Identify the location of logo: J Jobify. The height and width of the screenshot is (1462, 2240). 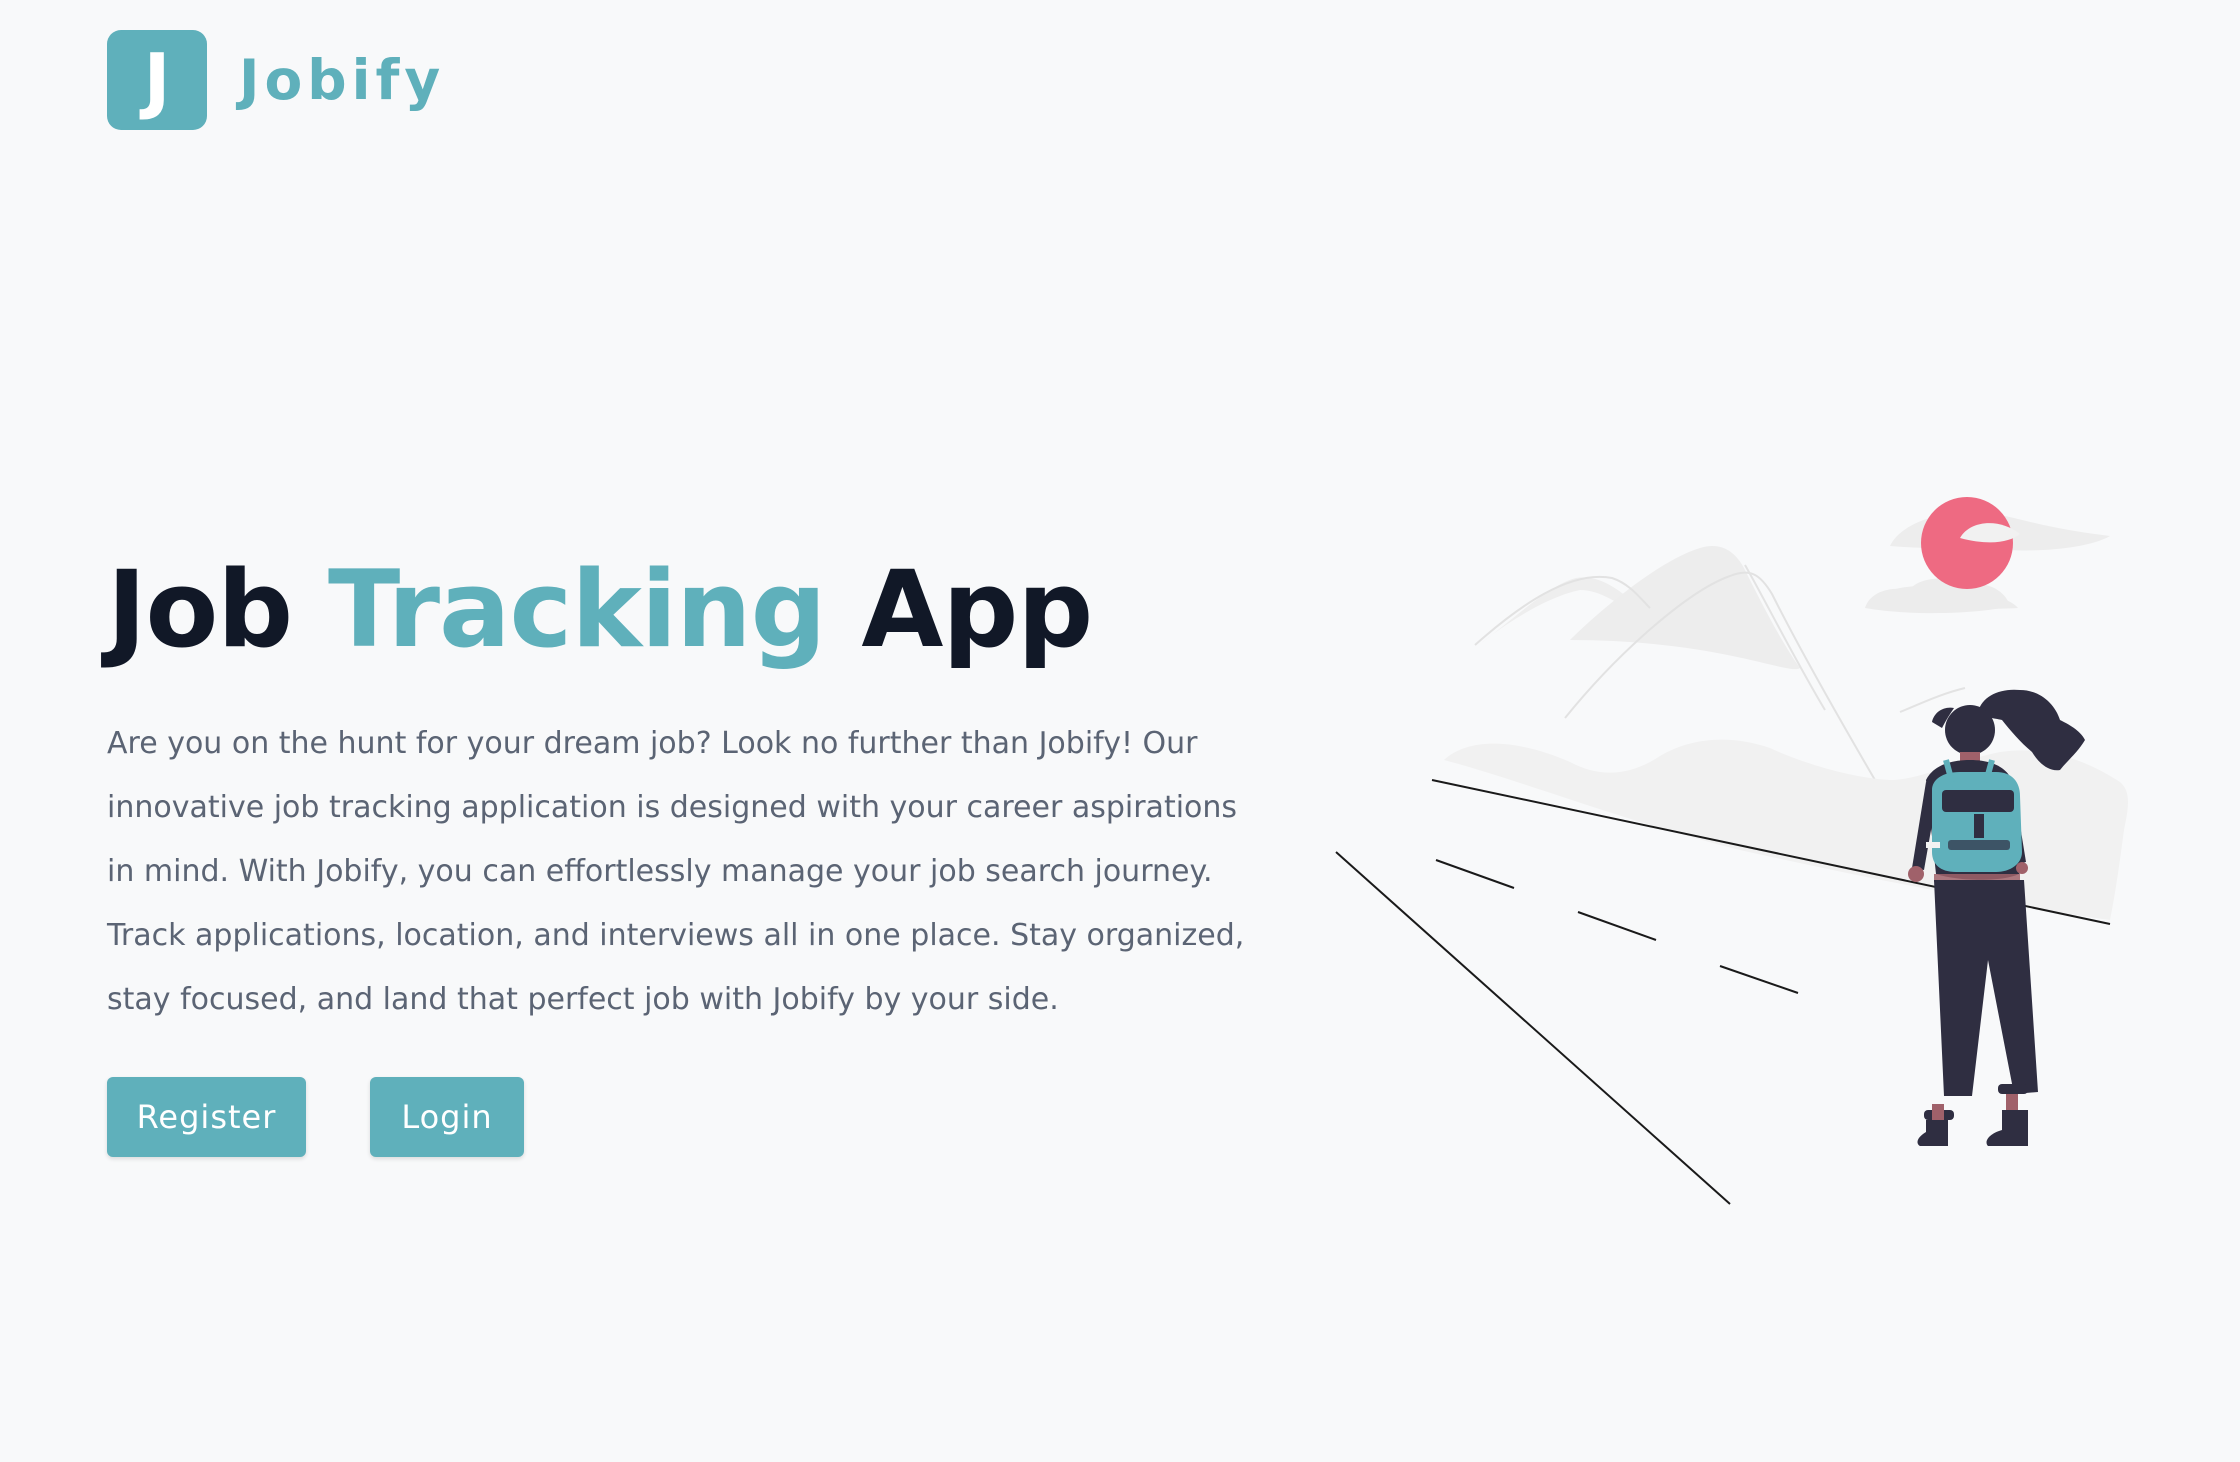
(276, 80).